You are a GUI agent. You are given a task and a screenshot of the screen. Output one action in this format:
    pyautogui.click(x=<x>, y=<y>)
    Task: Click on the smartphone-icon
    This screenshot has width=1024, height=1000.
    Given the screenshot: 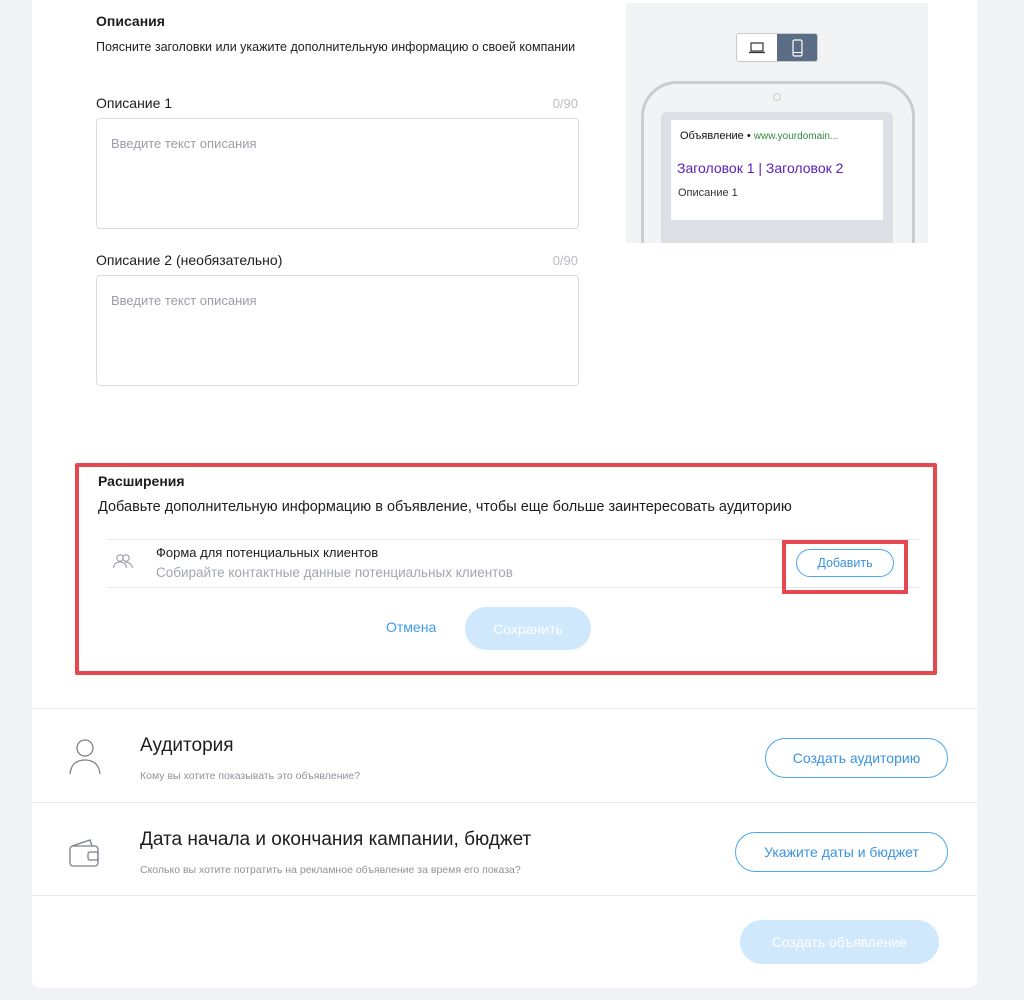 What is the action you would take?
    pyautogui.click(x=797, y=47)
    